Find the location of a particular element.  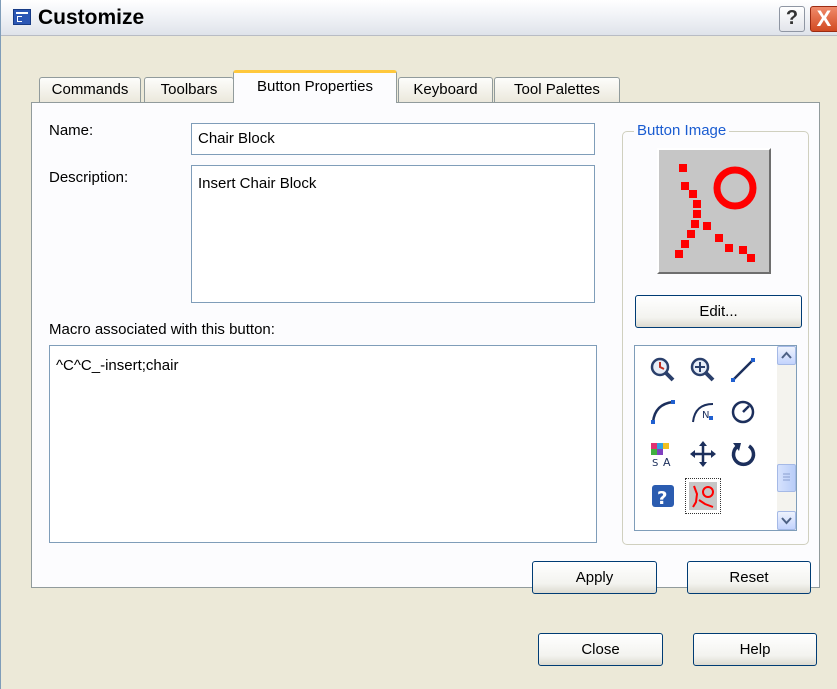

button-image-preview is located at coordinates (714, 211).